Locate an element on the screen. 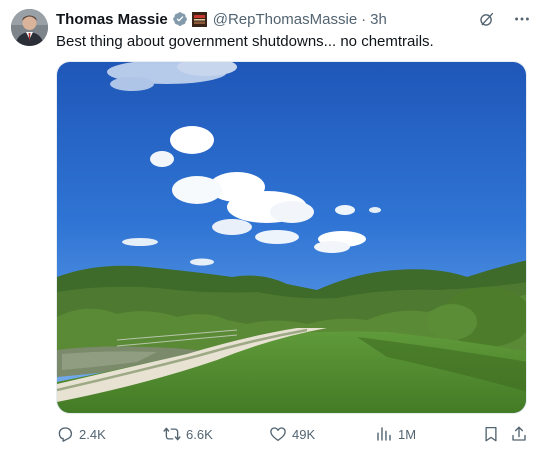  like-count: 49K is located at coordinates (304, 434).